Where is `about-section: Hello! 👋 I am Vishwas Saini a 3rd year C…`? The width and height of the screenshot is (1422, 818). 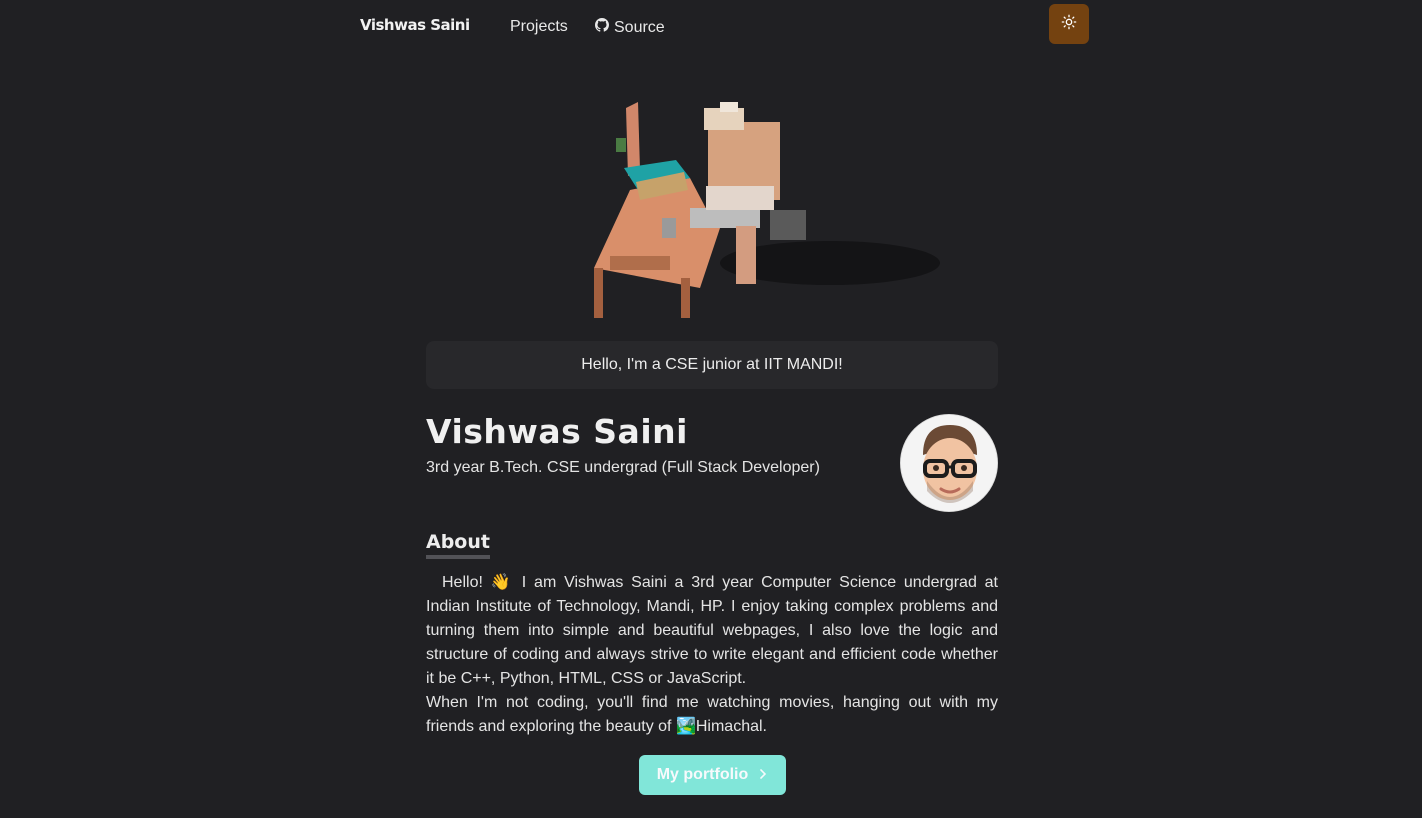 about-section: Hello! 👋 I am Vishwas Saini a 3rd year C… is located at coordinates (712, 655).